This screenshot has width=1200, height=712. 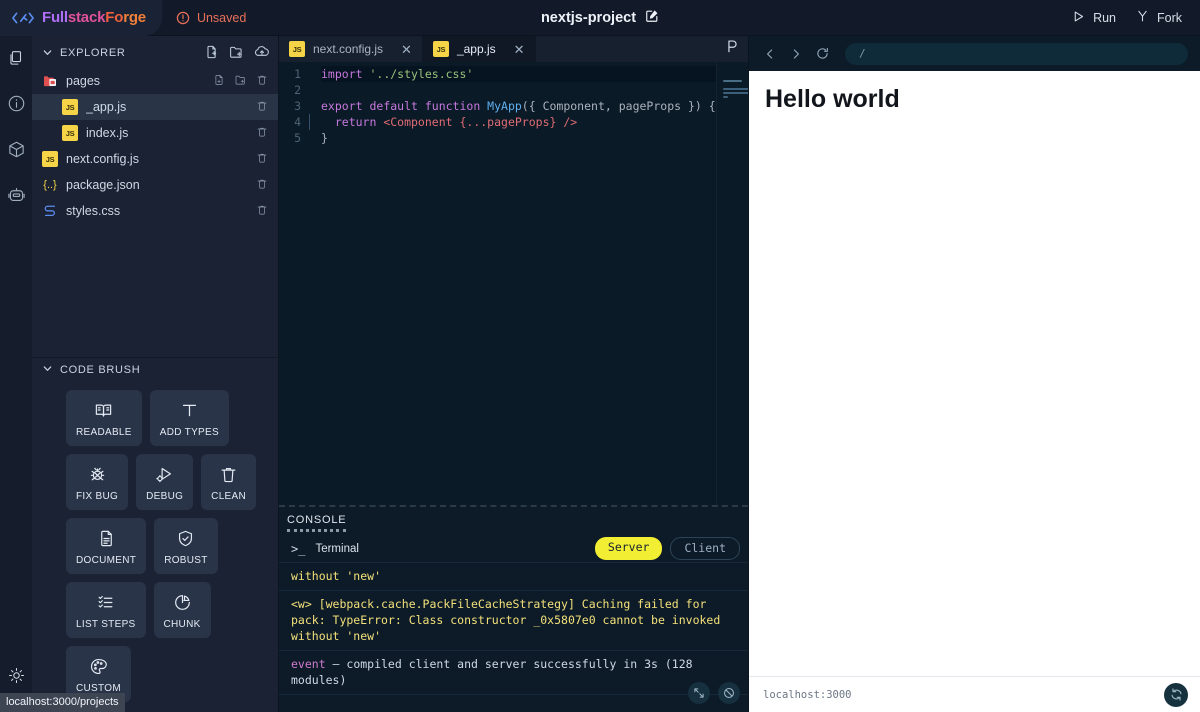 I want to click on editor-tabbar: JS next.config.js ✕ JS _app.js ✕, so click(x=513, y=49).